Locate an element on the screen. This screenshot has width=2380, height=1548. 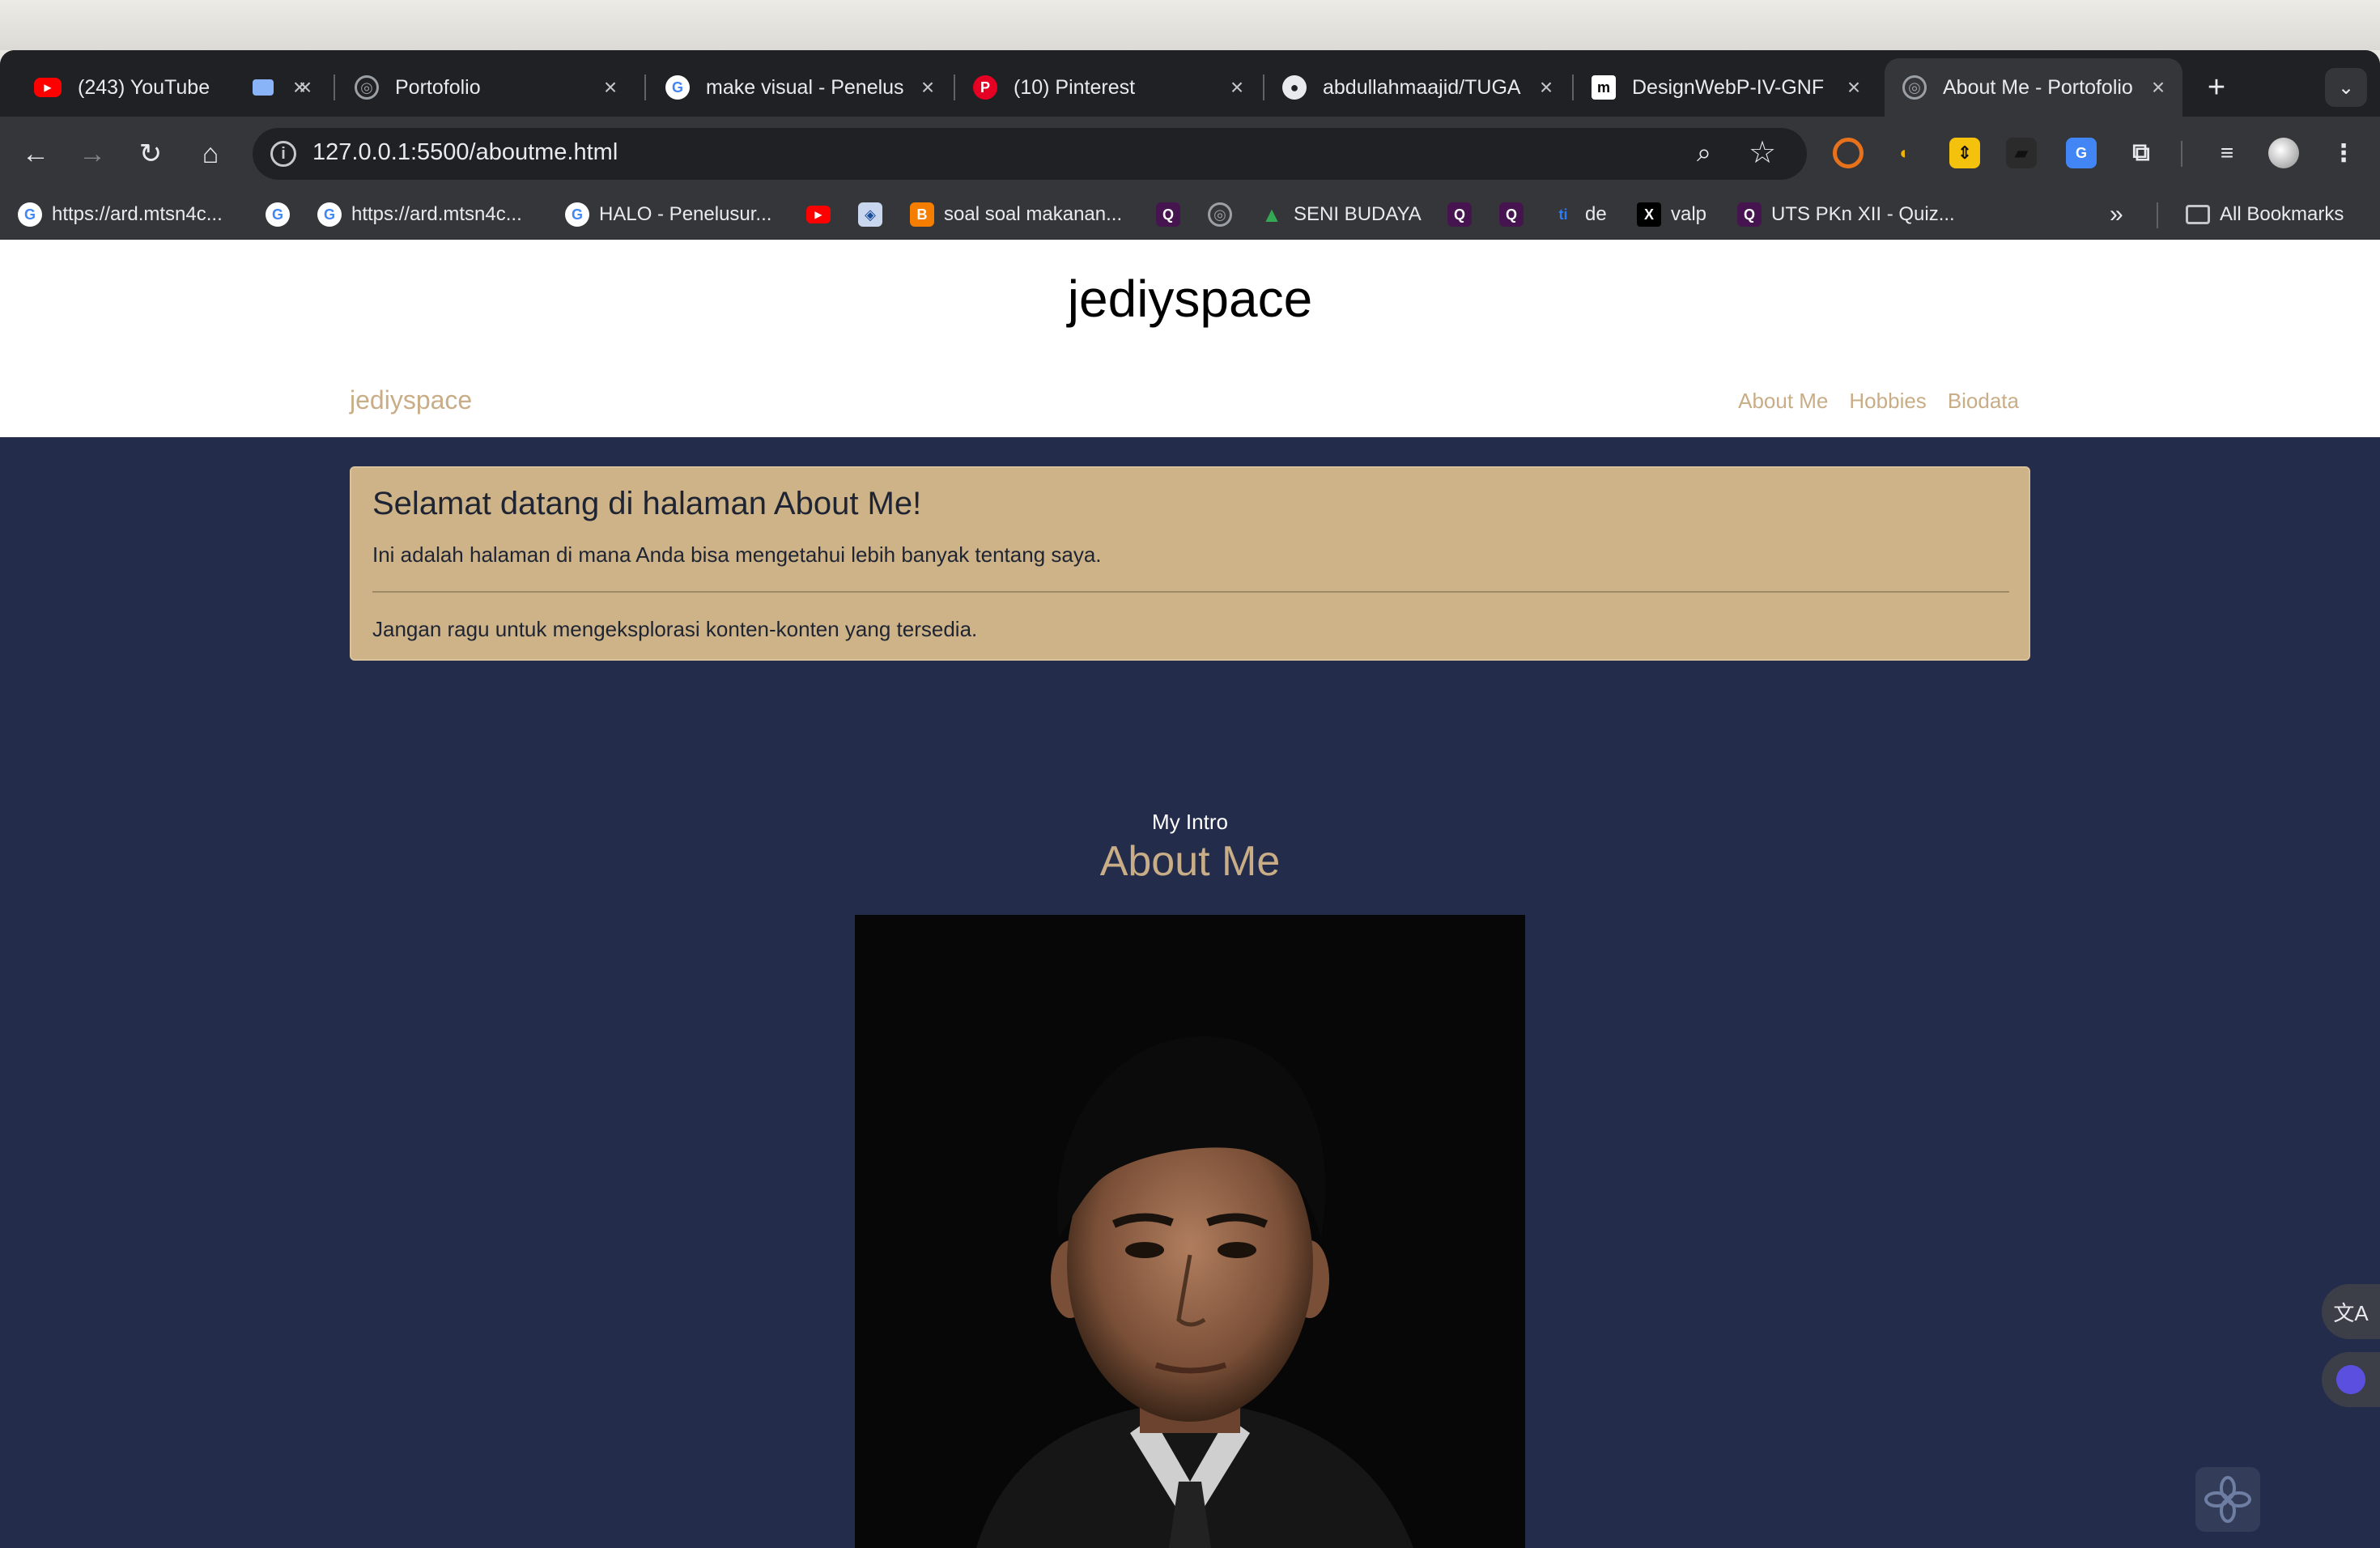
url-text: 127.0.0.1:5500/aboutme.html is located at coordinates (465, 152).